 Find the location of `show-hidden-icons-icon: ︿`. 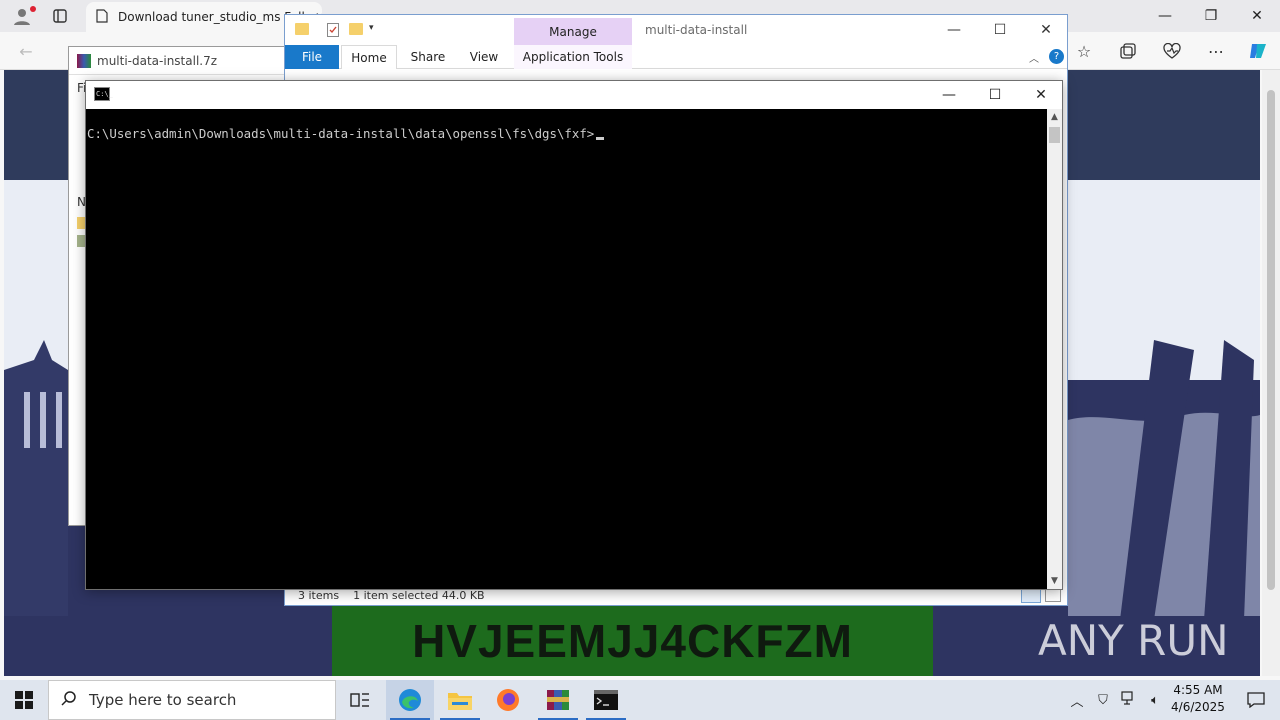

show-hidden-icons-icon: ︿ is located at coordinates (1077, 700).